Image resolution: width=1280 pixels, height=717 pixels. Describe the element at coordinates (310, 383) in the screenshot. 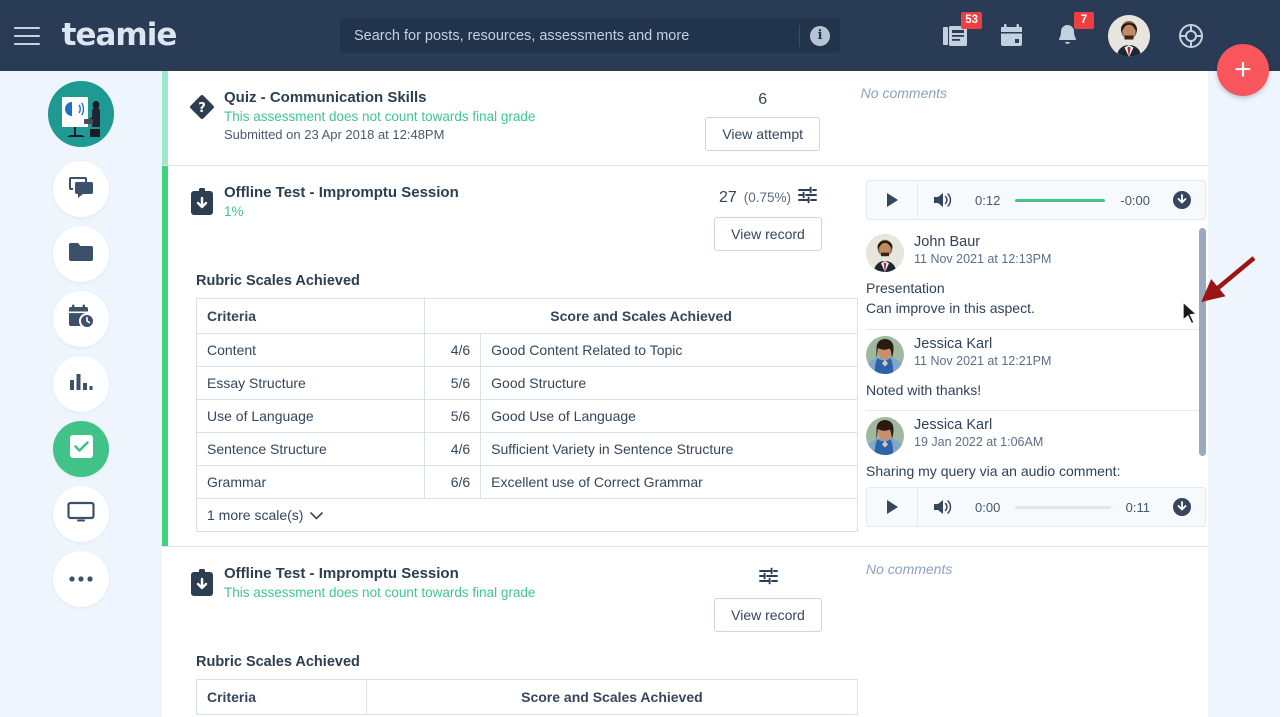

I see `rubric-criteria: Essay Structure` at that location.